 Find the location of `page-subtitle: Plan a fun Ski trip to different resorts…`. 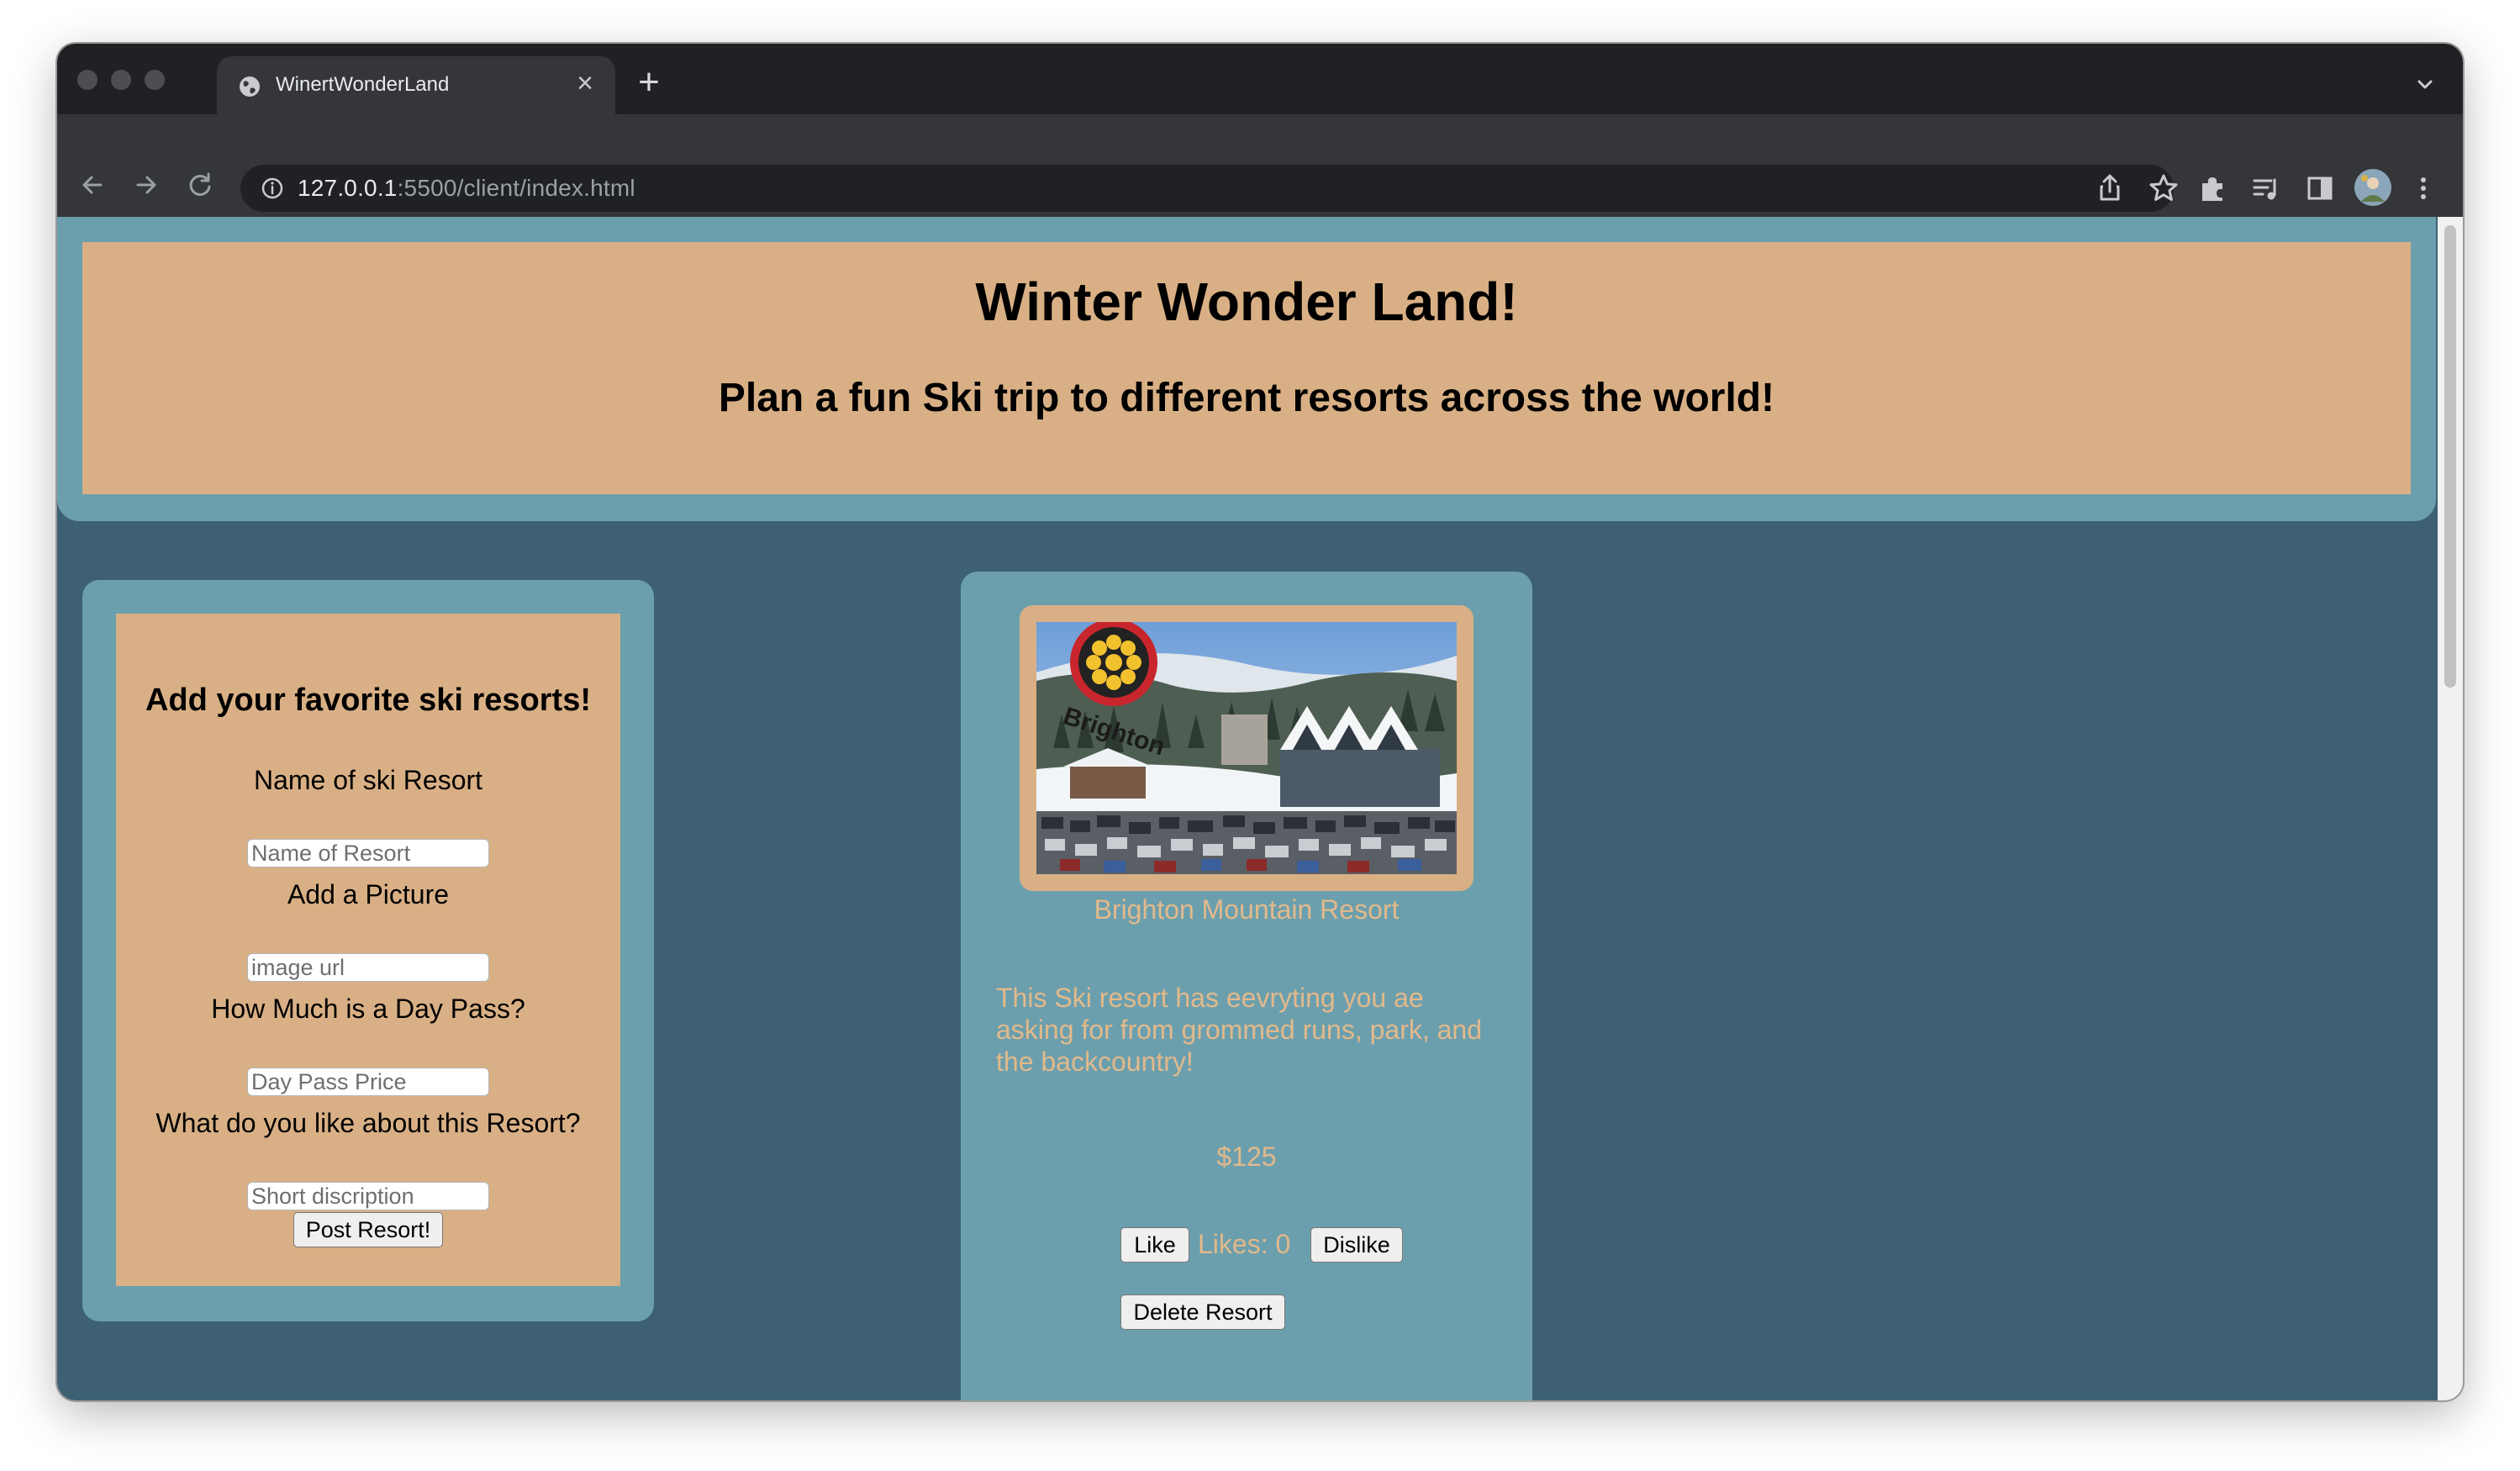

page-subtitle: Plan a fun Ski trip to different resorts… is located at coordinates (1246, 398).